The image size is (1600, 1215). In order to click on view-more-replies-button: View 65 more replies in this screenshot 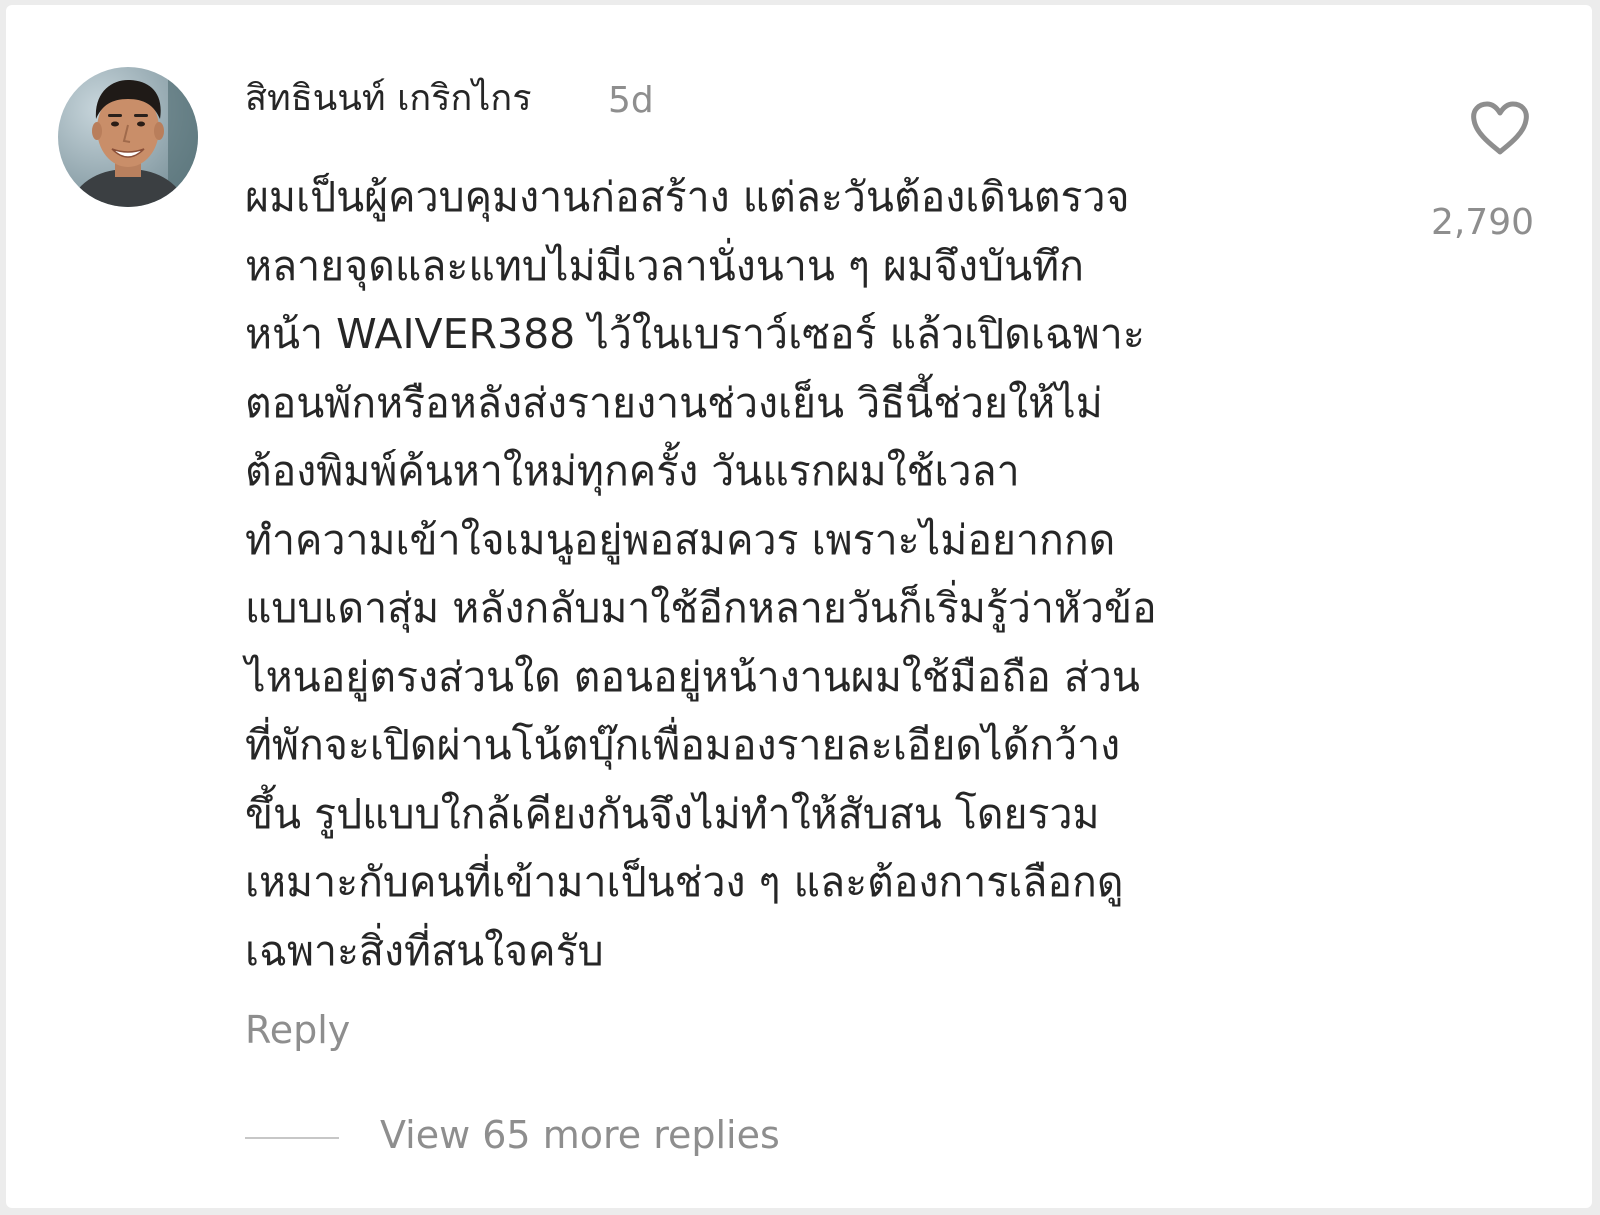, I will do `click(580, 1136)`.